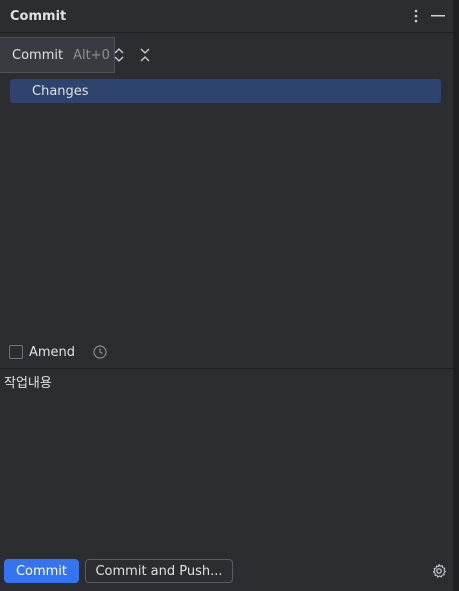 The width and height of the screenshot is (459, 591). What do you see at coordinates (229, 16) in the screenshot?
I see `panel-header: Commit` at bounding box center [229, 16].